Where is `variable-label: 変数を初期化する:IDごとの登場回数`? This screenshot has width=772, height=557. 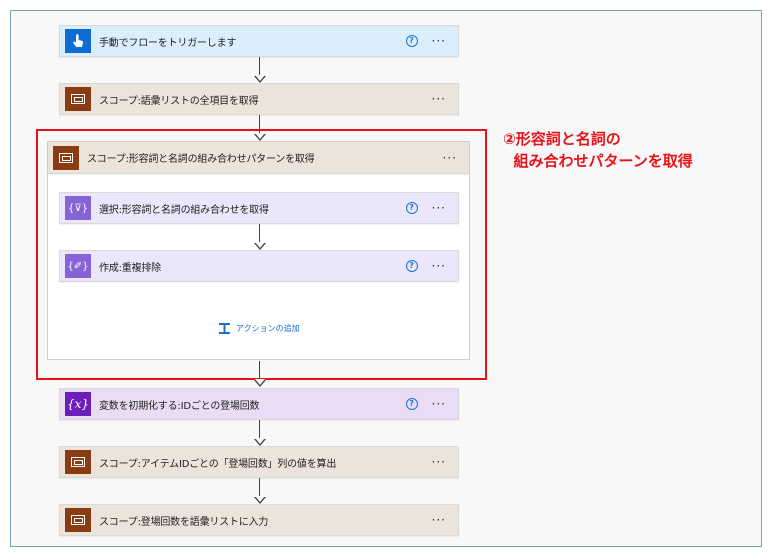 variable-label: 変数を初期化する:IDごとの登場回数 is located at coordinates (179, 406).